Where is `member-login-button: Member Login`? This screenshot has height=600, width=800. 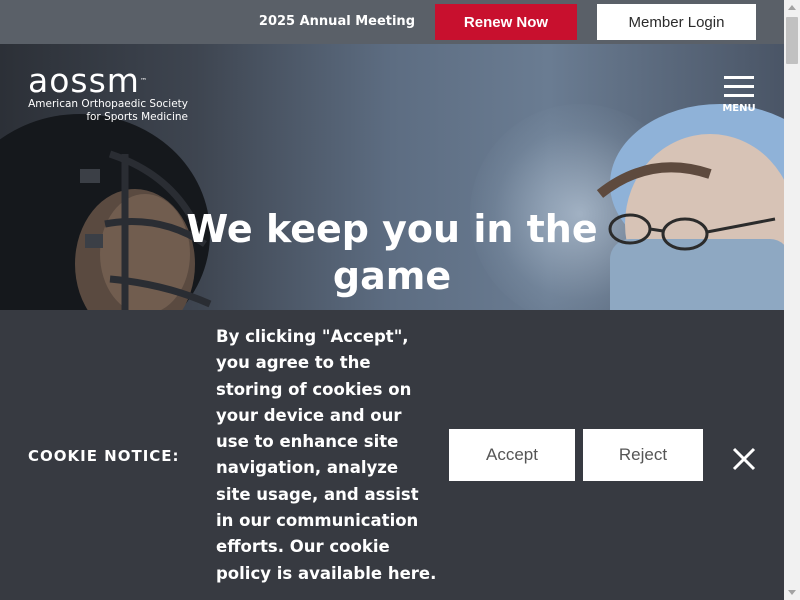 member-login-button: Member Login is located at coordinates (676, 22).